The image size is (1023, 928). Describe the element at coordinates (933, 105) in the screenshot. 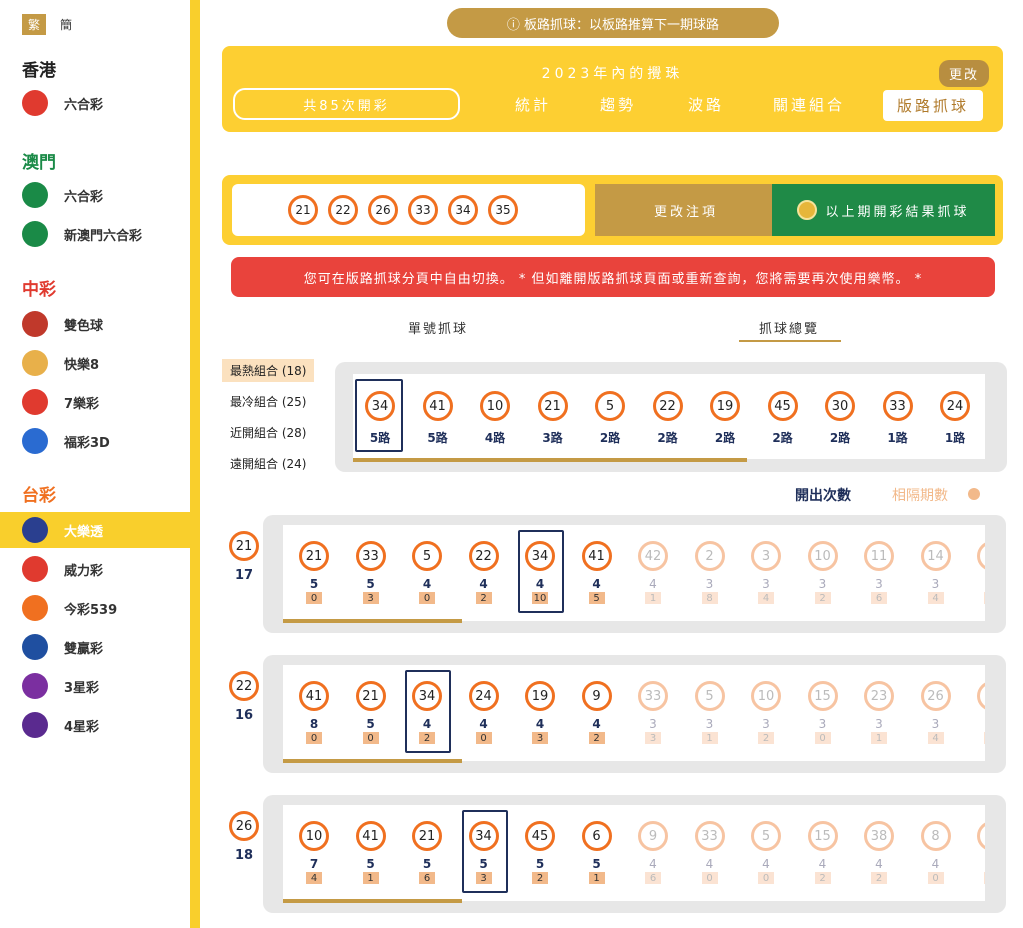

I see `tab-pattern-catch: 版路抓球` at that location.